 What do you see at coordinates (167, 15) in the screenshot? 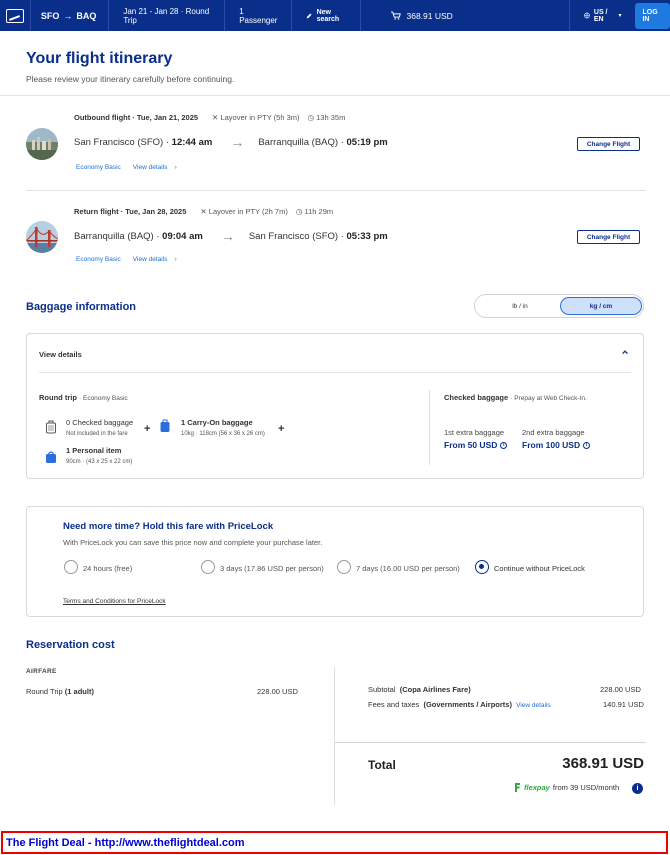
I see `trip-dates: Jan 21 - Jan 28 · Round Trip` at bounding box center [167, 15].